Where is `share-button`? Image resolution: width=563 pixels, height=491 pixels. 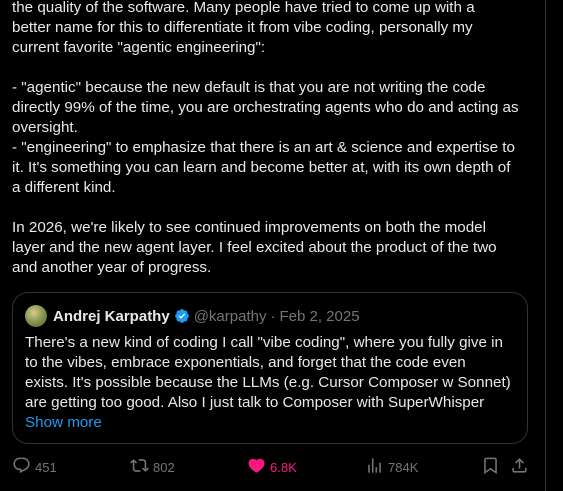 share-button is located at coordinates (519, 467).